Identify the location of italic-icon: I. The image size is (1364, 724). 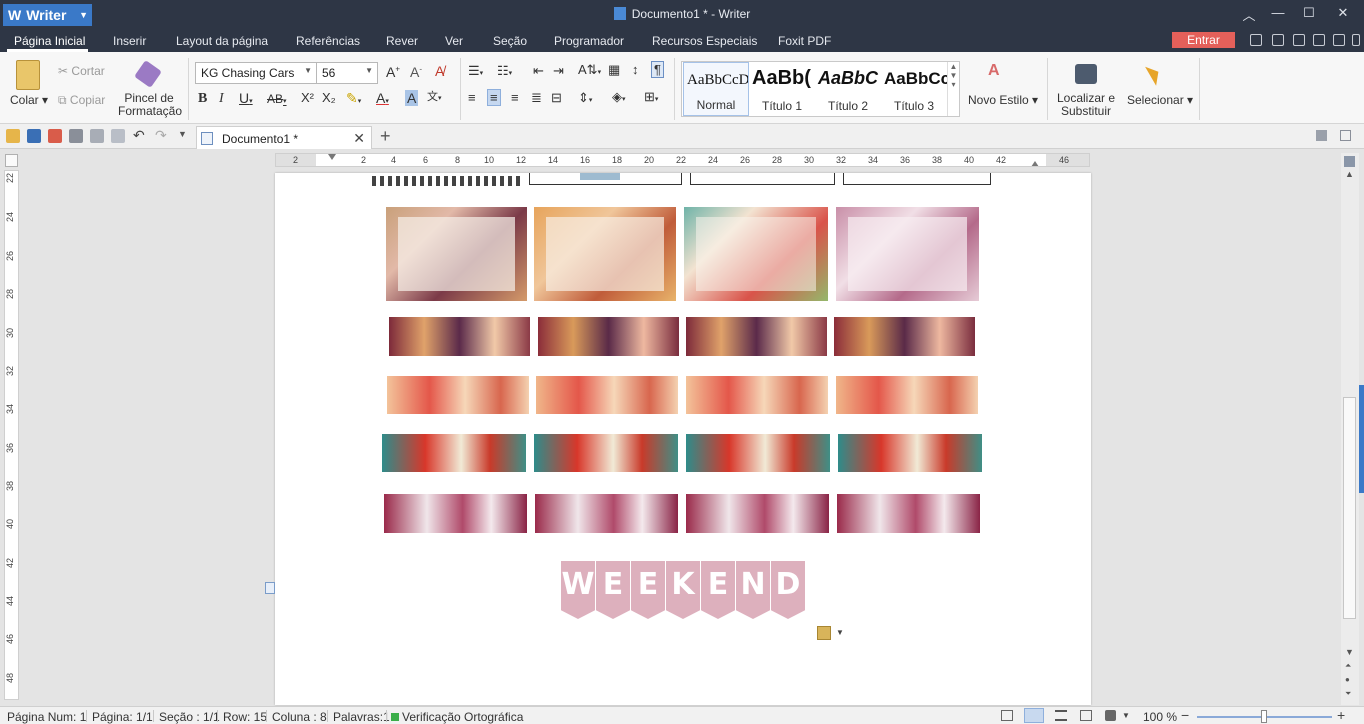
(221, 99).